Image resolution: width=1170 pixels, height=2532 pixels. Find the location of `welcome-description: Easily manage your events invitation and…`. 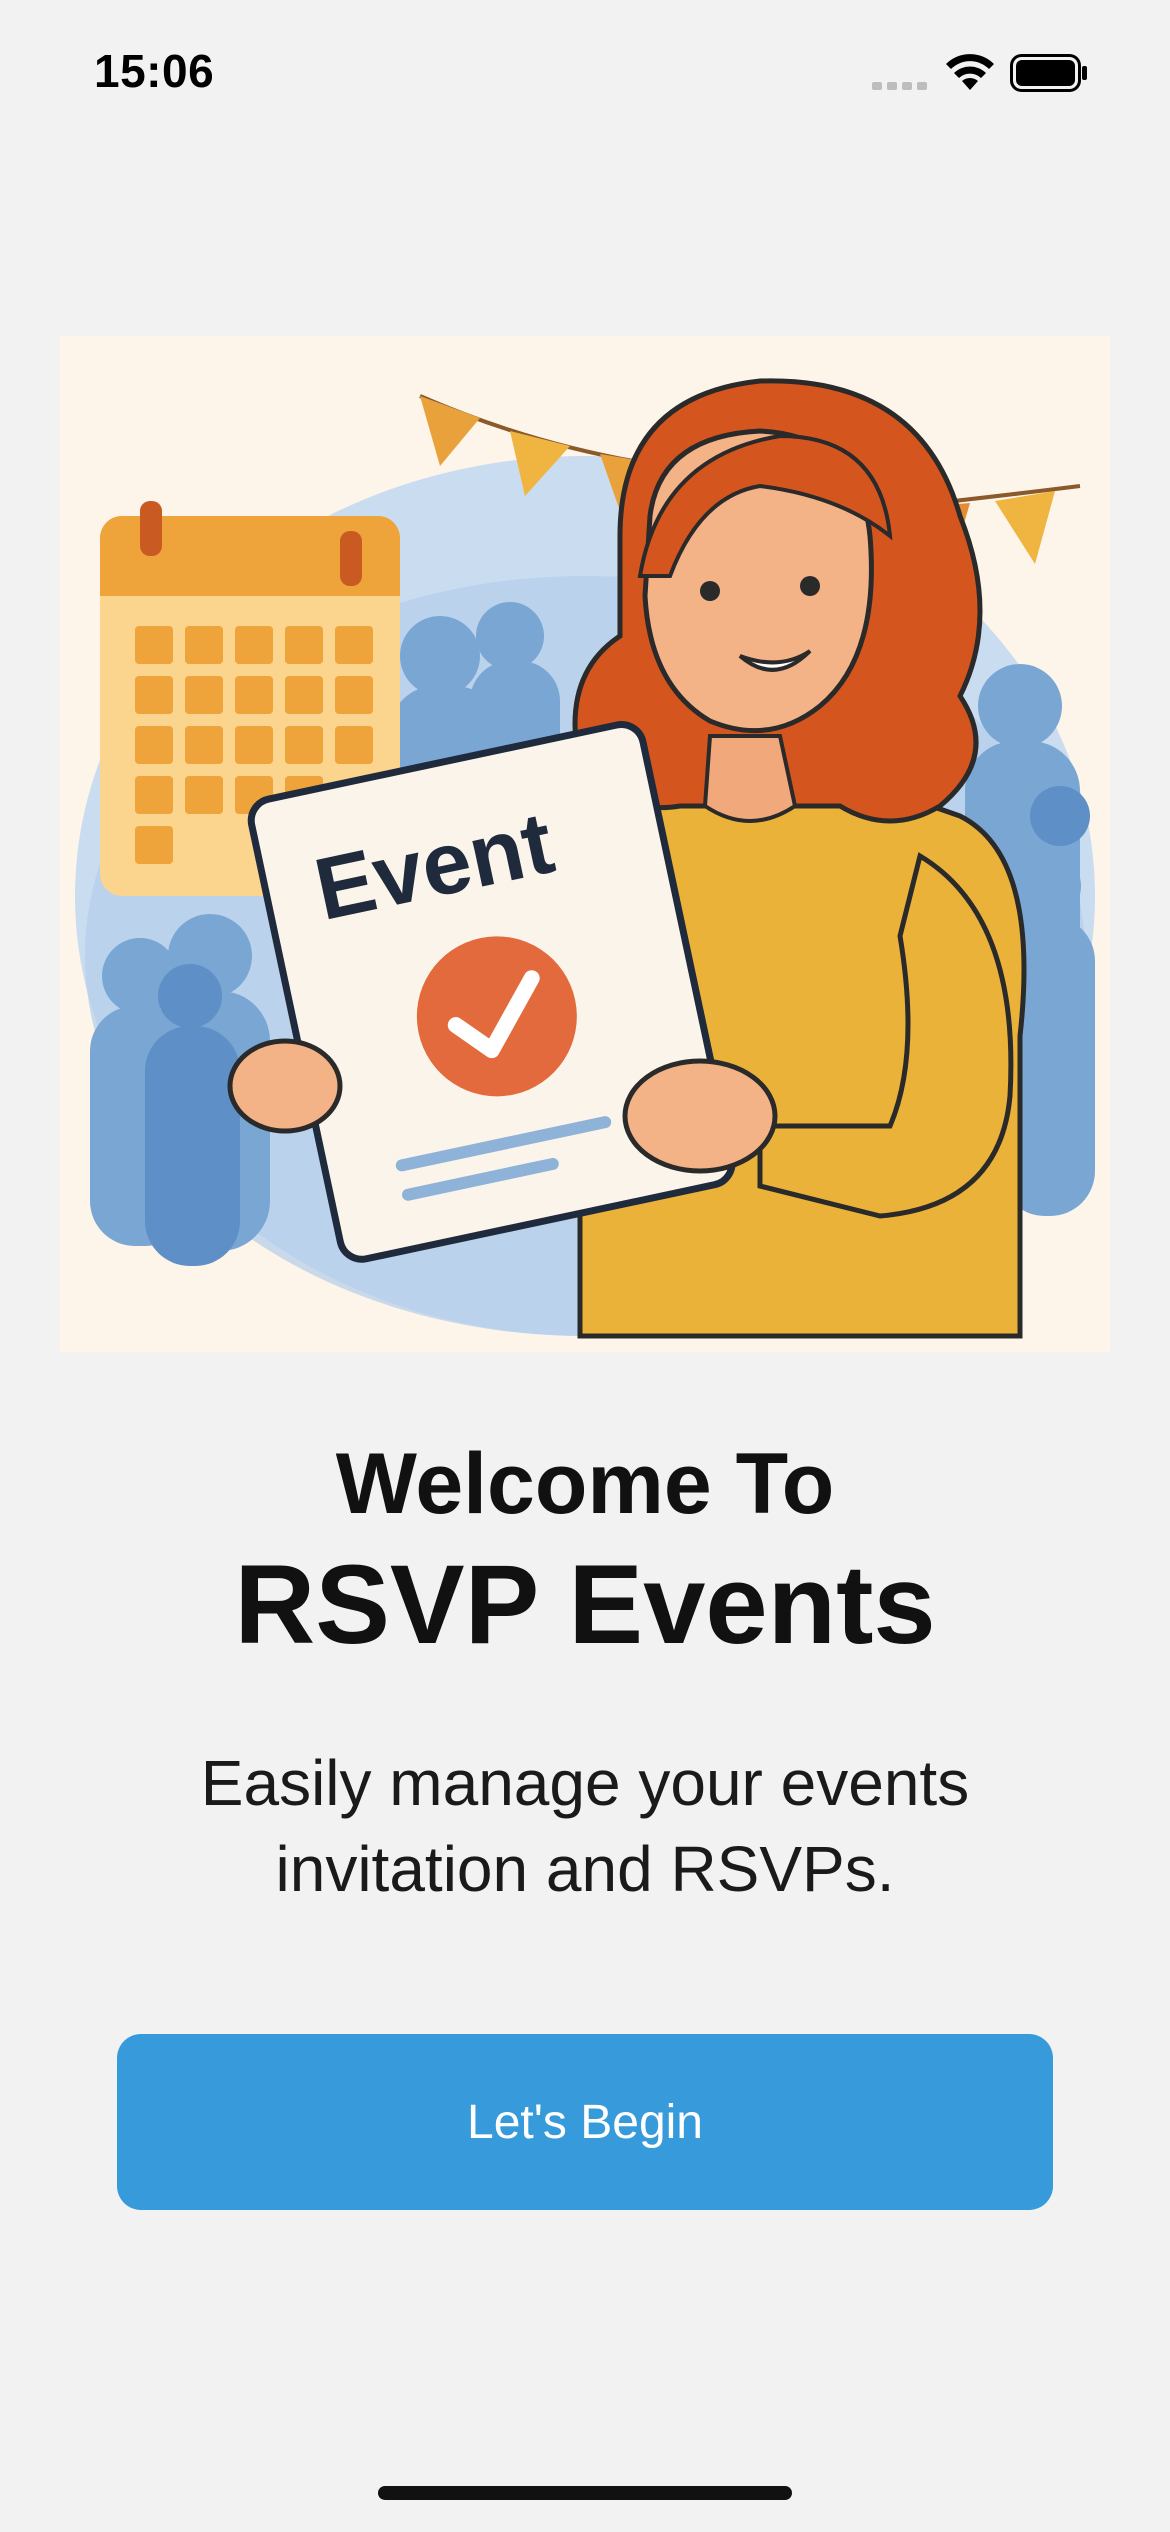

welcome-description: Easily manage your events invitation and… is located at coordinates (585, 1826).